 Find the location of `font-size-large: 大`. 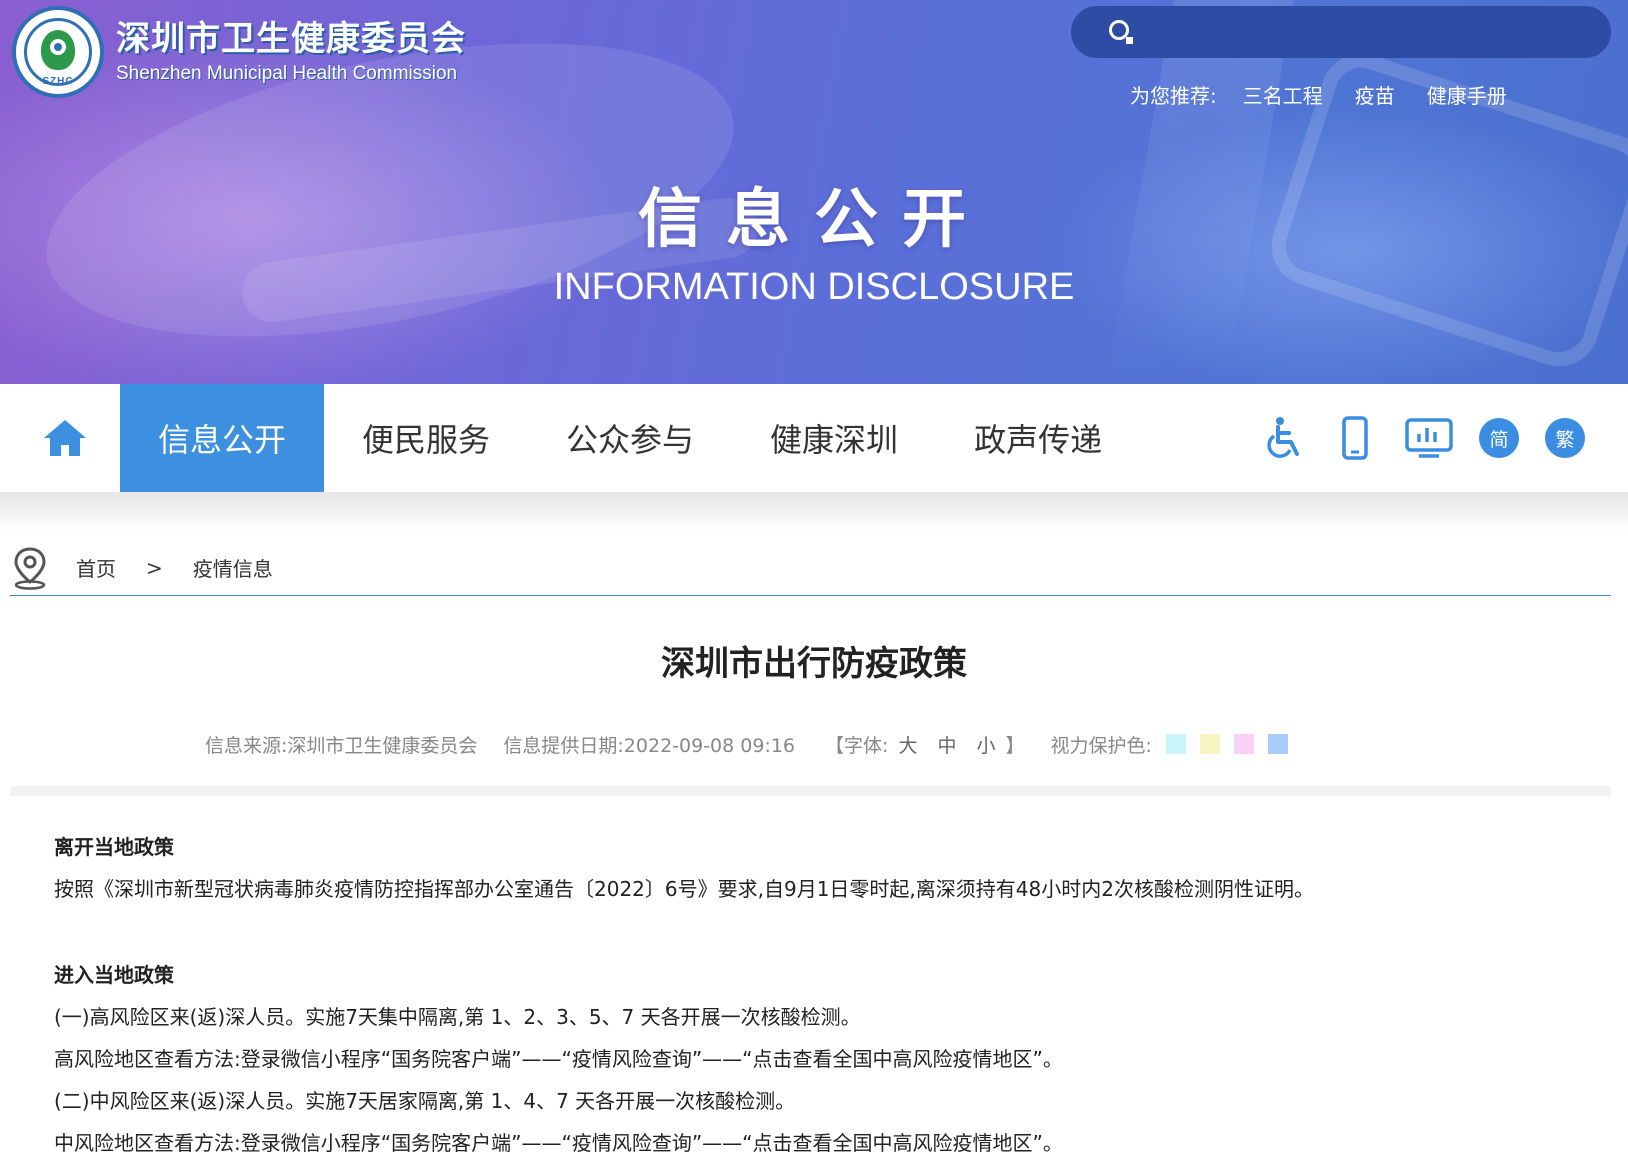

font-size-large: 大 is located at coordinates (907, 744).